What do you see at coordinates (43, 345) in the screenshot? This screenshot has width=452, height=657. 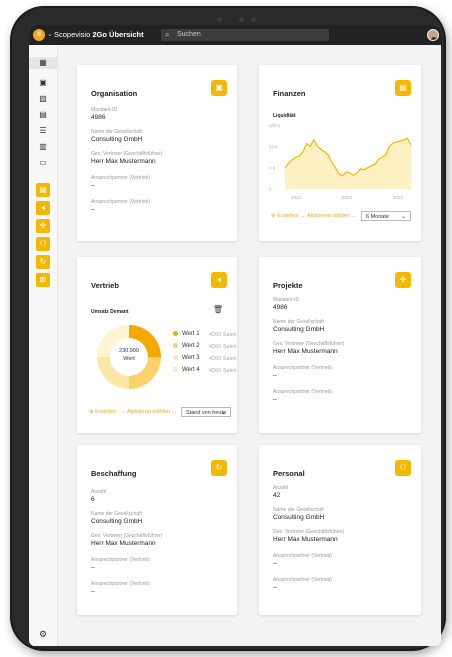 I see `sidebar: ▦ ▣ ▨ ▤ ☰ ▥ ▭ ▤ ◂ ✣ ⚇ ↻ ⊠ ⚙` at bounding box center [43, 345].